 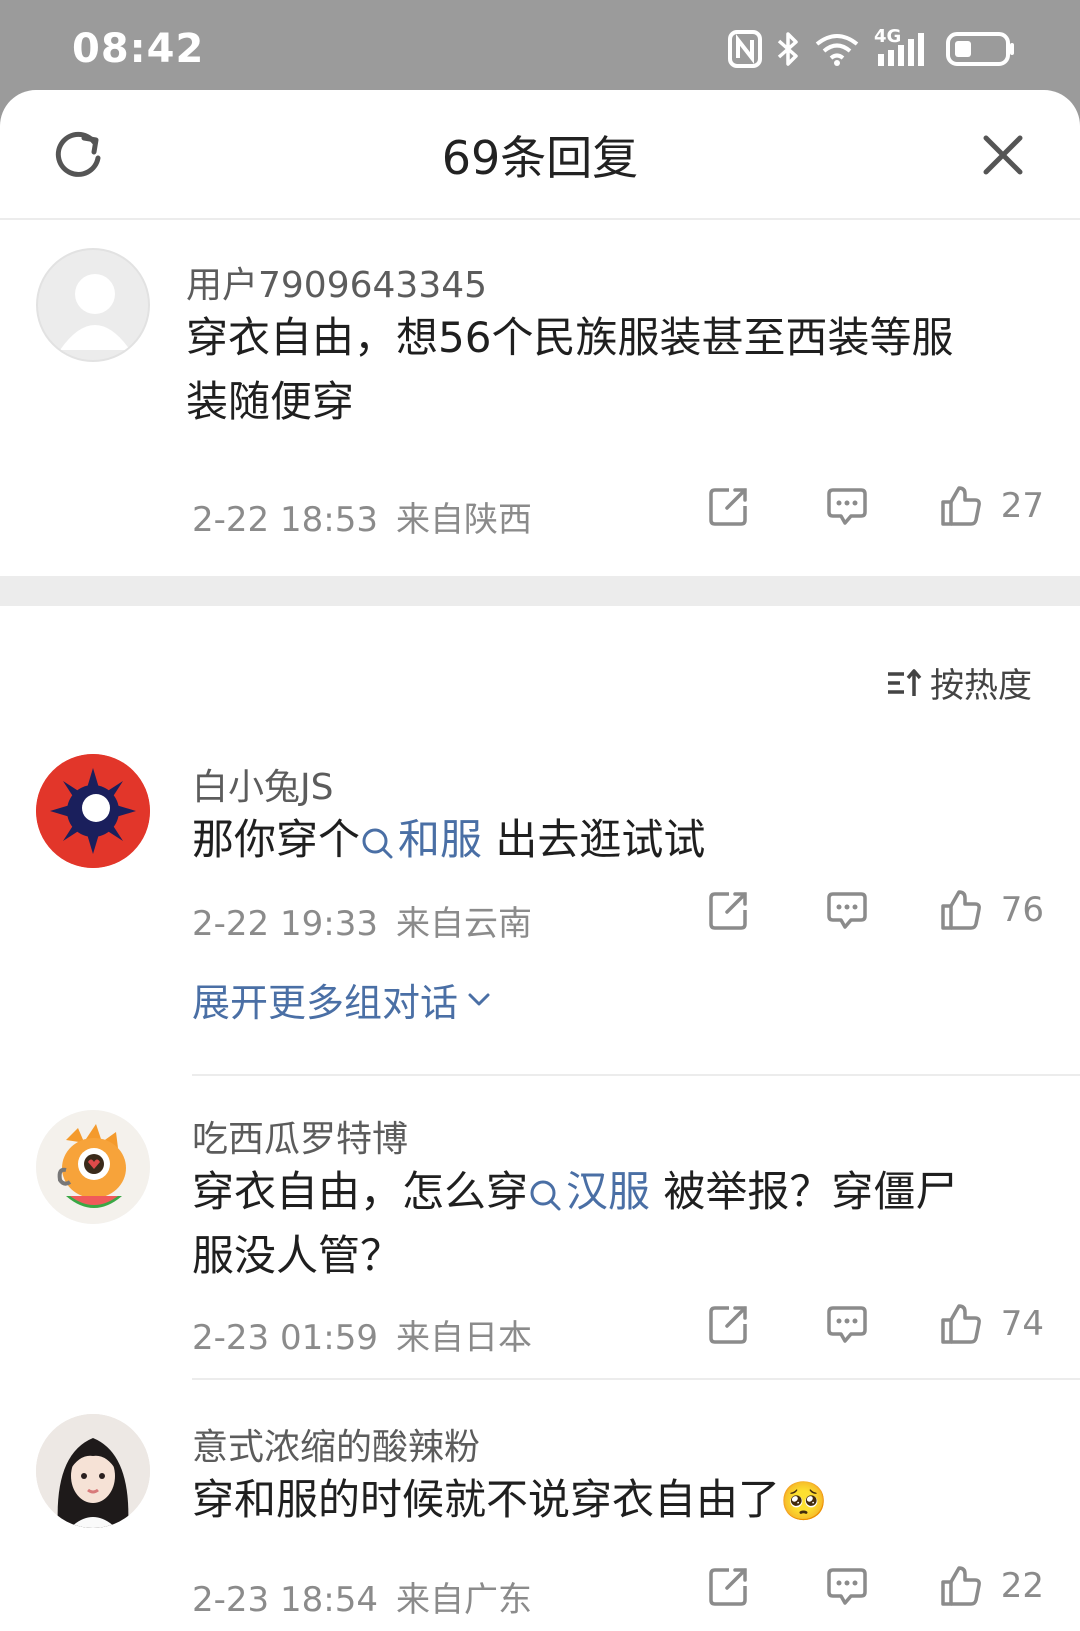 I want to click on comment-actions: 27, so click(x=875, y=506).